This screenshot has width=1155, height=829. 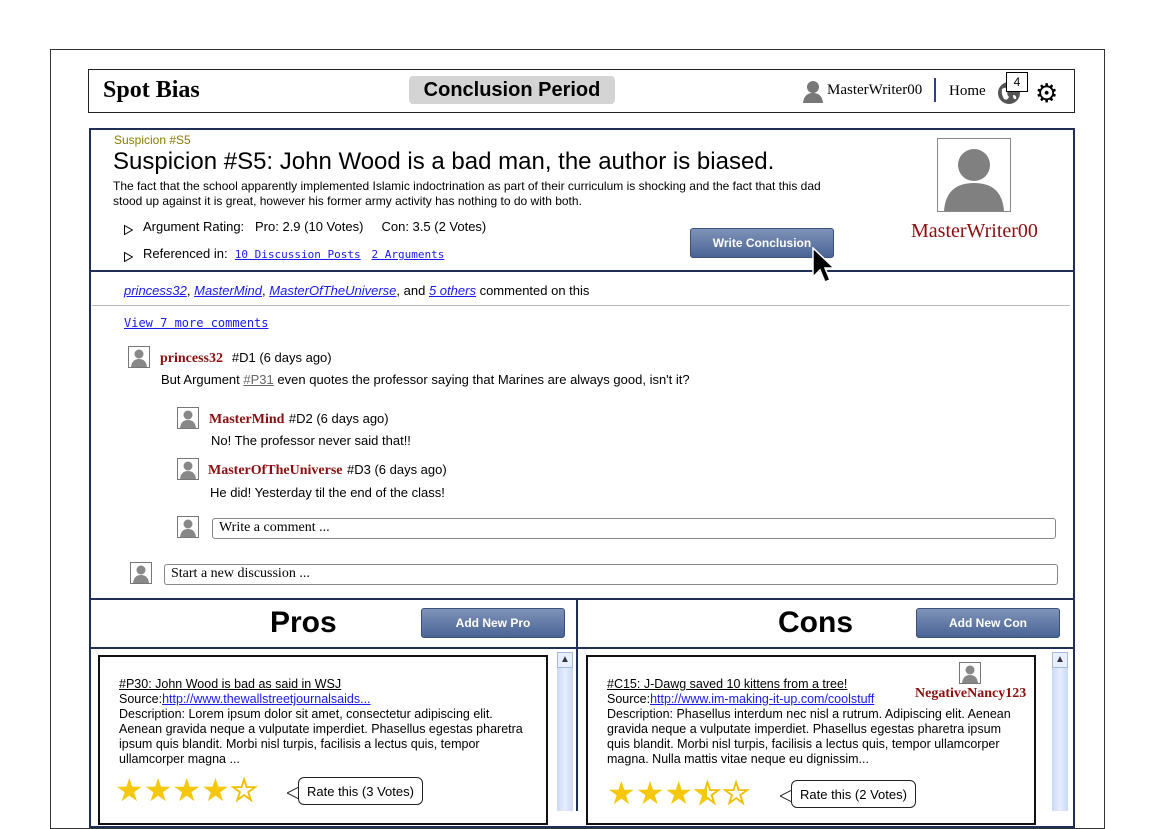 I want to click on add-new-pro-button: Add New Pro, so click(x=493, y=623).